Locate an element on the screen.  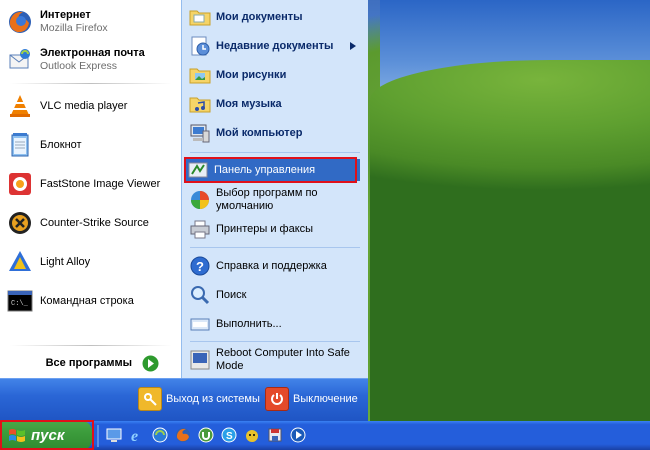
folder-pictures-icon is located at coordinates (200, 75).